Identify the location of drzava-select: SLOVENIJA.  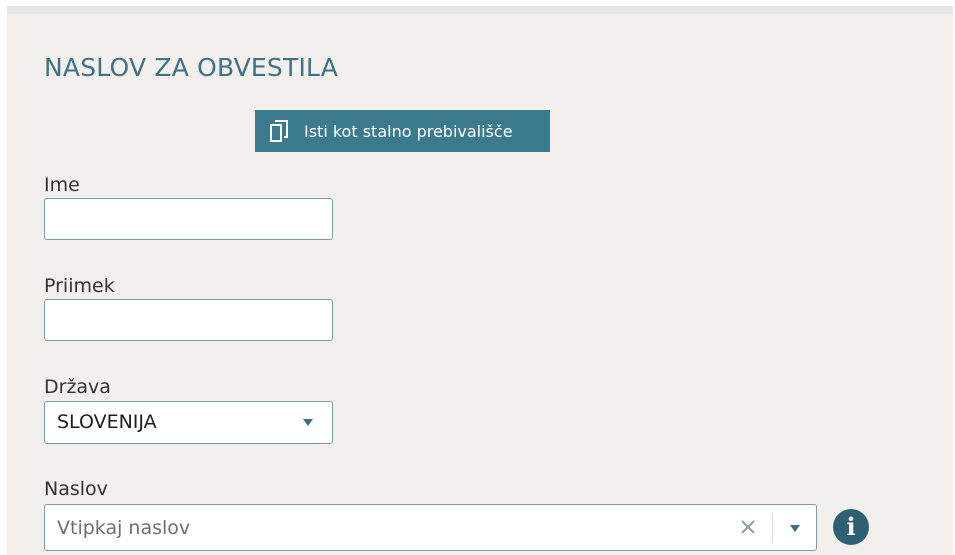
(188, 422).